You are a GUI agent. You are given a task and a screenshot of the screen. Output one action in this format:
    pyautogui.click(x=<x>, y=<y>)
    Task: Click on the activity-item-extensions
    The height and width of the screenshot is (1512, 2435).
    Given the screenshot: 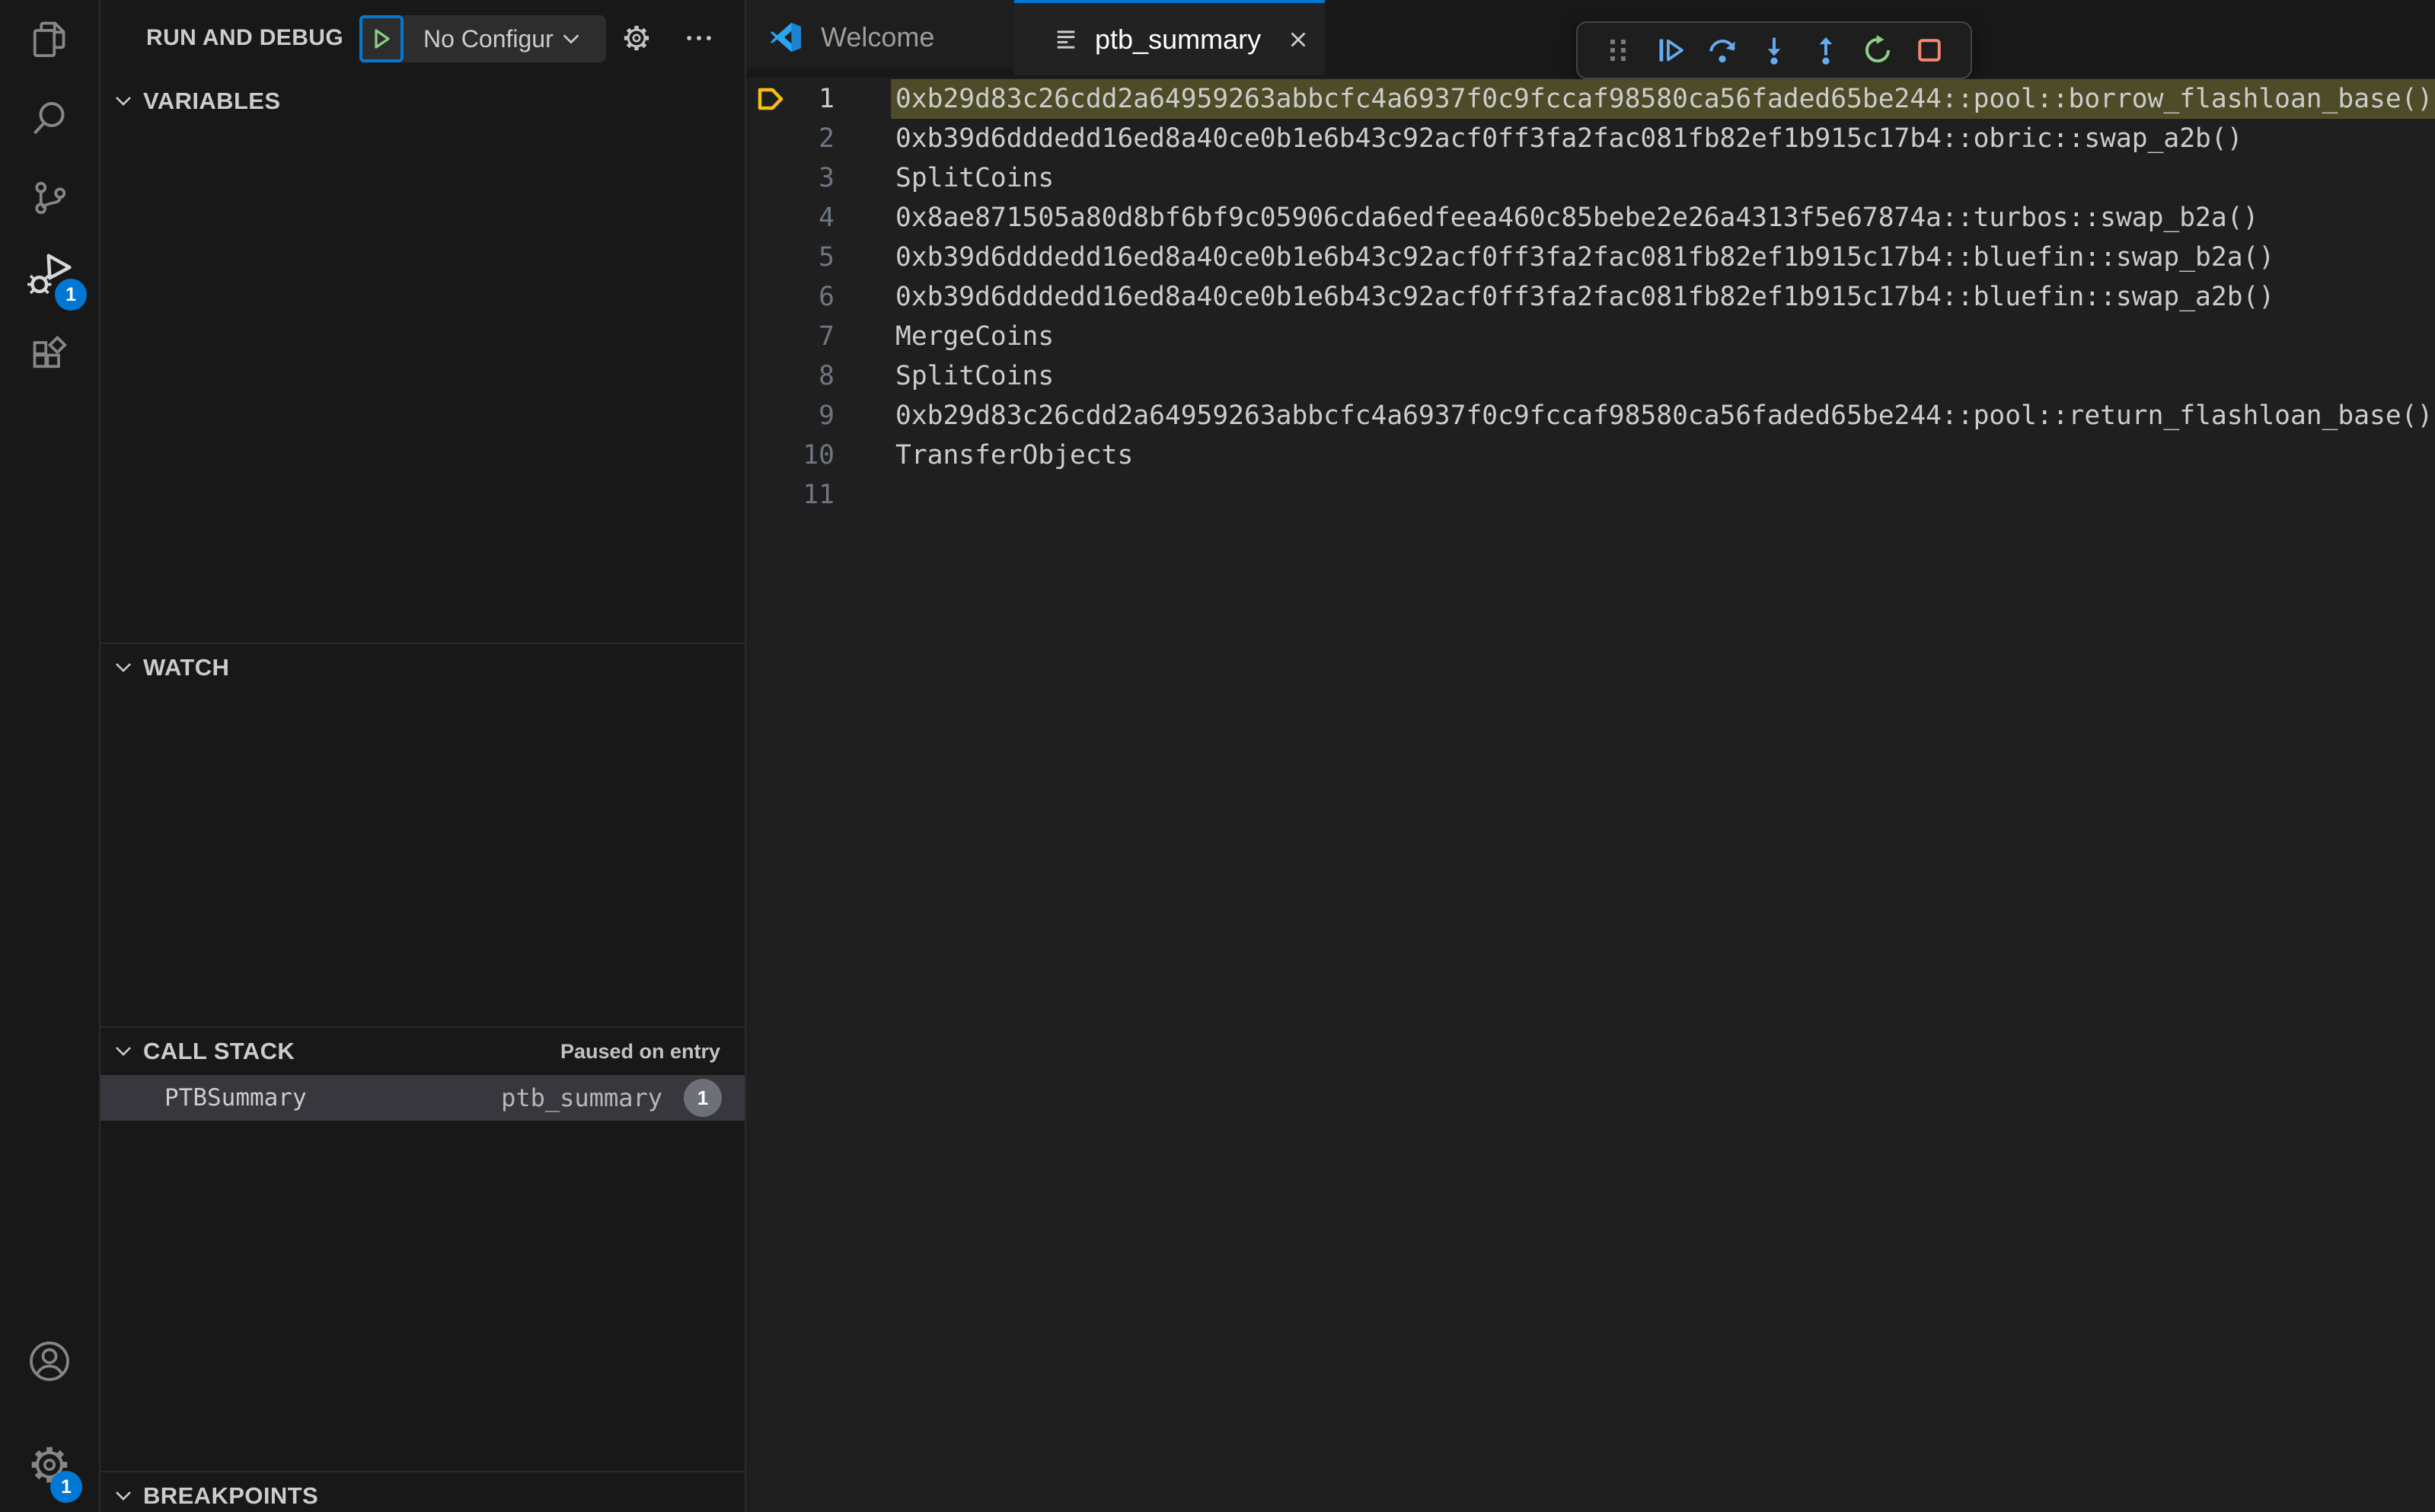 What is the action you would take?
    pyautogui.click(x=49, y=356)
    